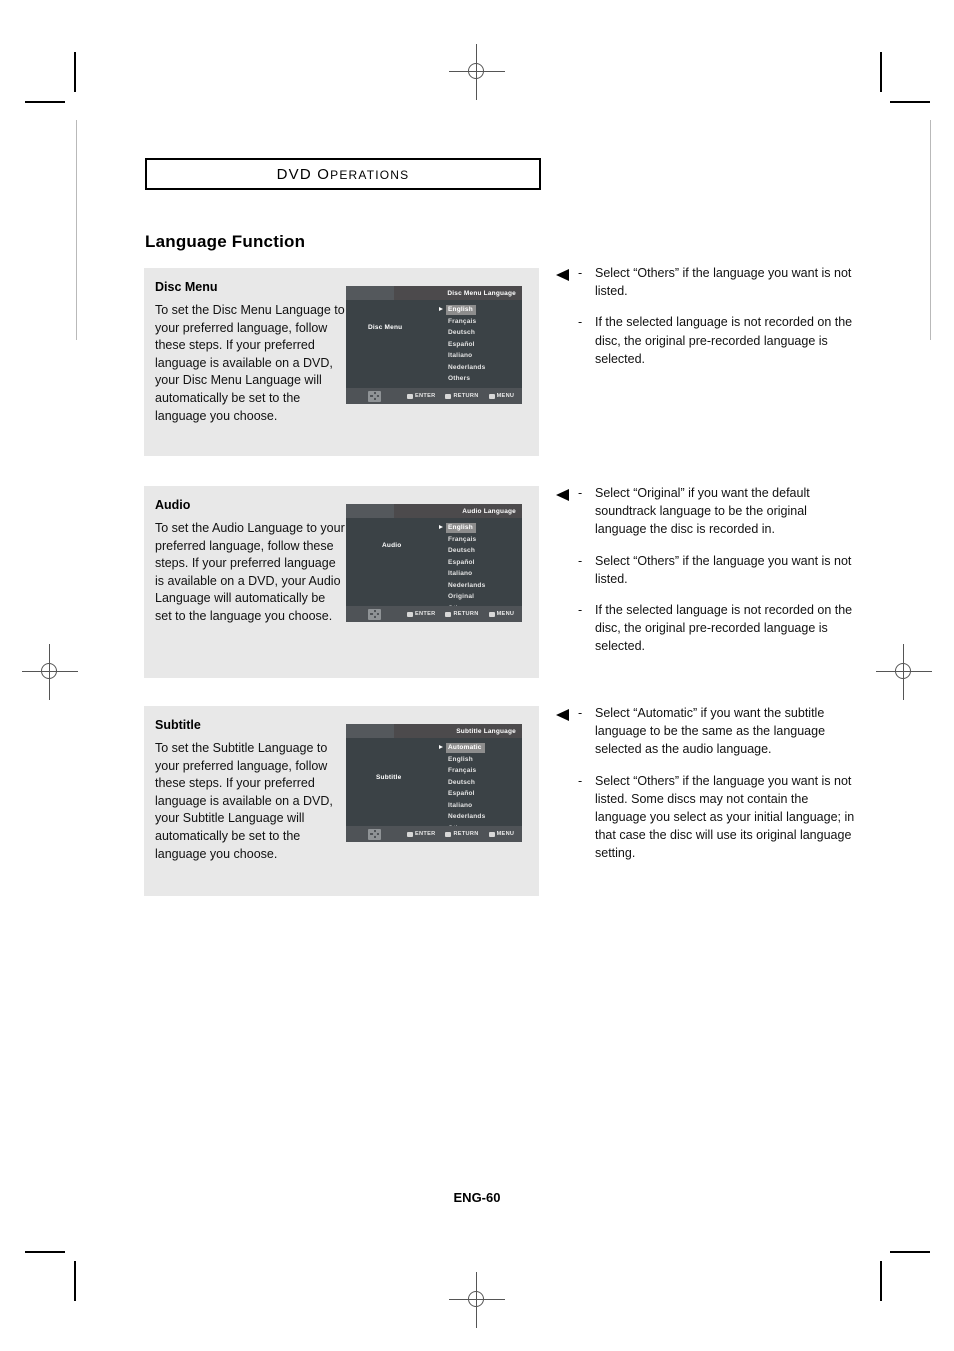  Describe the element at coordinates (173, 505) in the screenshot. I see `panel-heading: Audio` at that location.